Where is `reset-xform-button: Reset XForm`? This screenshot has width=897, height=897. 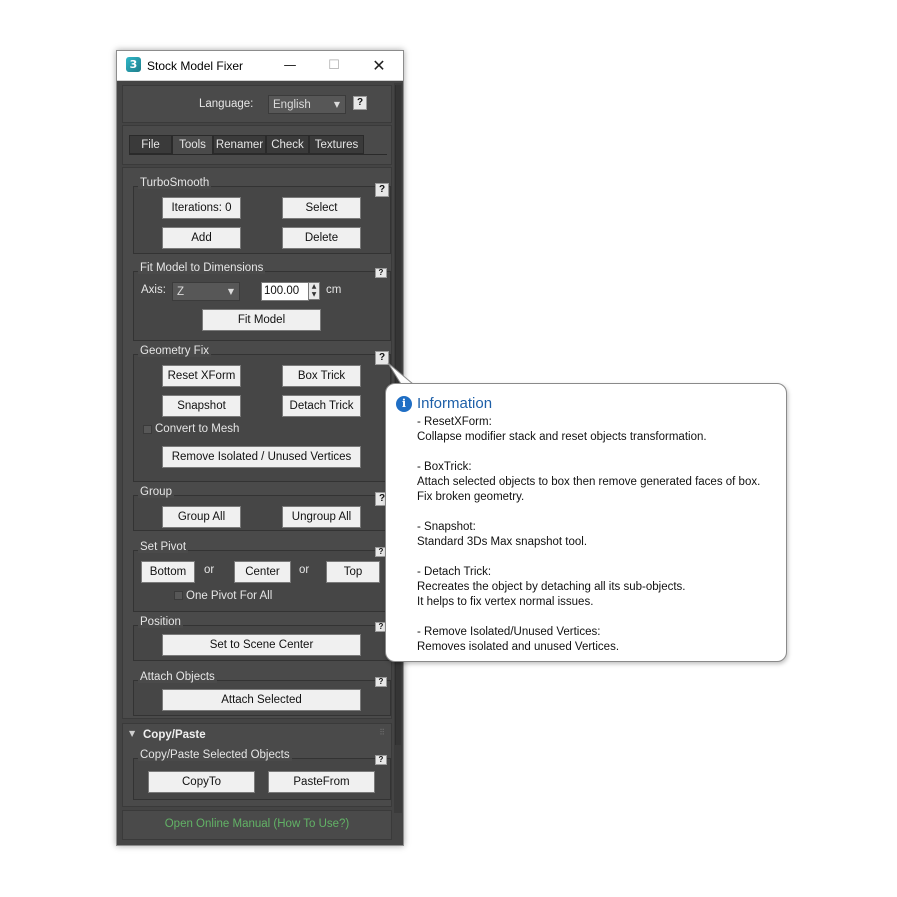
reset-xform-button: Reset XForm is located at coordinates (201, 376).